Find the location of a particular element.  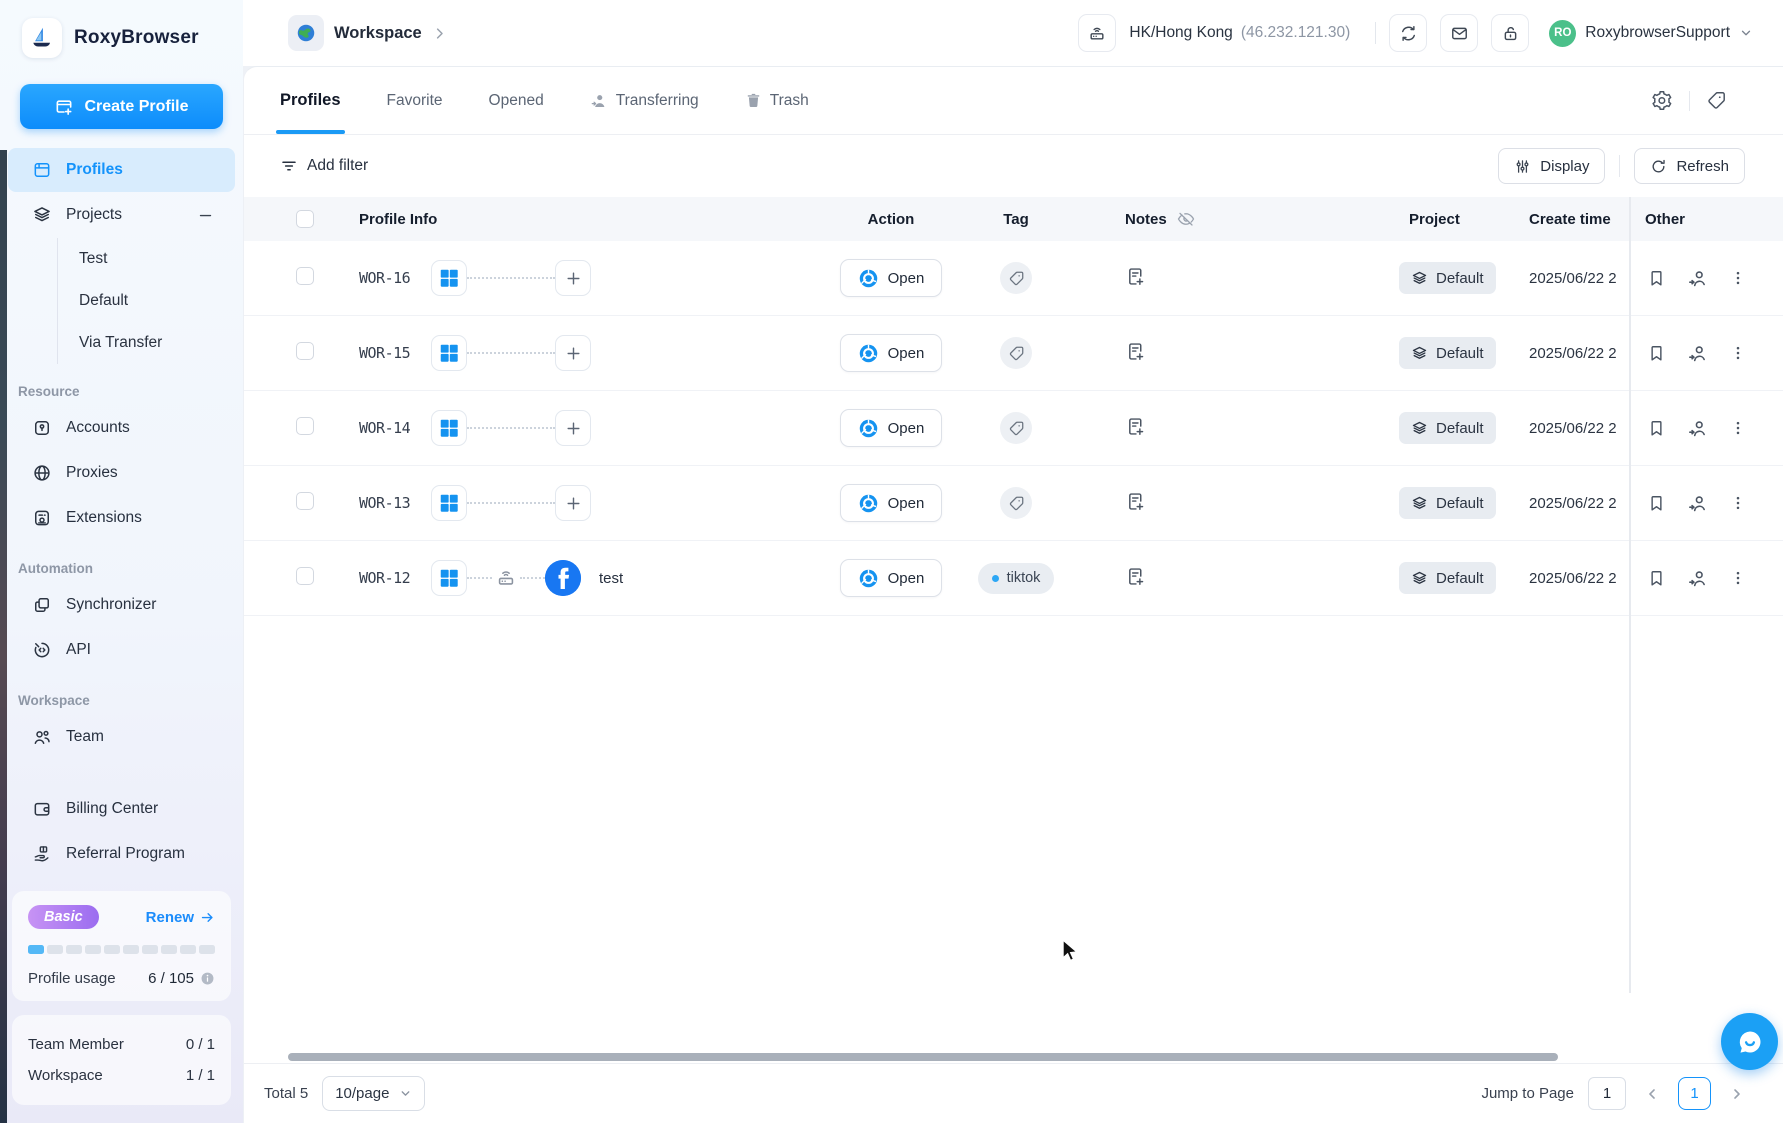

display-button: Display is located at coordinates (1552, 166).